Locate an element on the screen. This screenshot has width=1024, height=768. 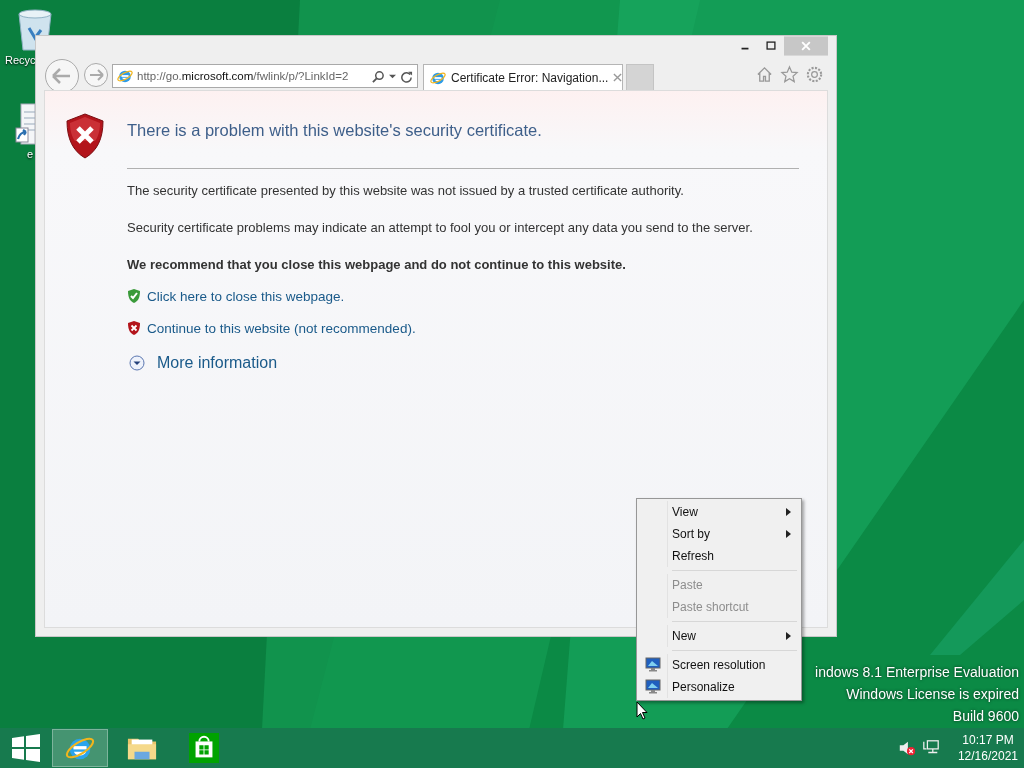
search-icon is located at coordinates (378, 76).